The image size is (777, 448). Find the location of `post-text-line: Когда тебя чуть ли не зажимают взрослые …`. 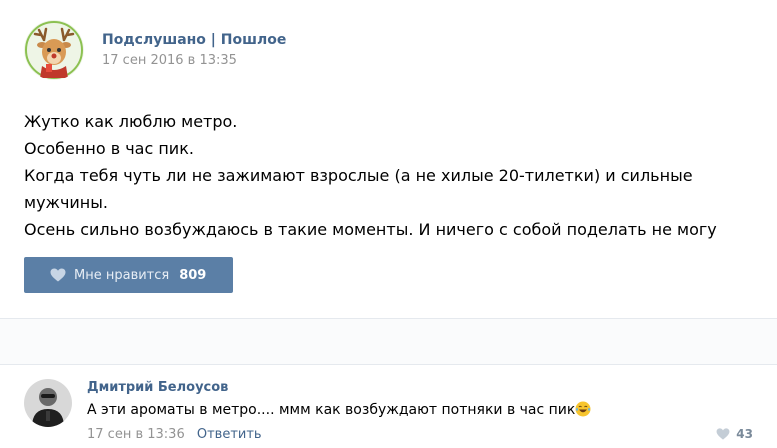

post-text-line: Когда тебя чуть ли не зажимают взрослые … is located at coordinates (358, 175).